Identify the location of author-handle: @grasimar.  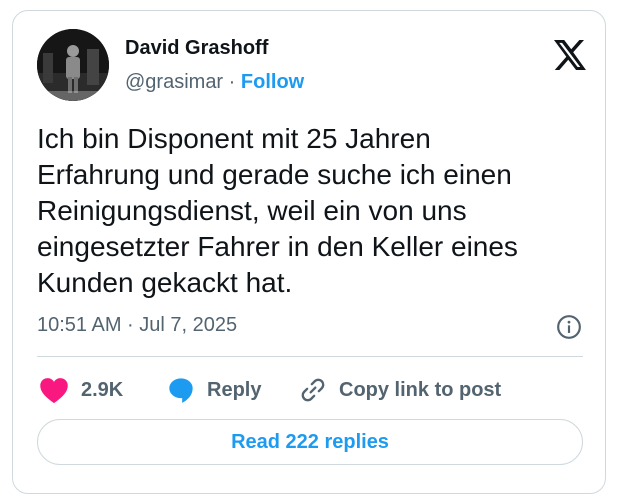
(174, 82).